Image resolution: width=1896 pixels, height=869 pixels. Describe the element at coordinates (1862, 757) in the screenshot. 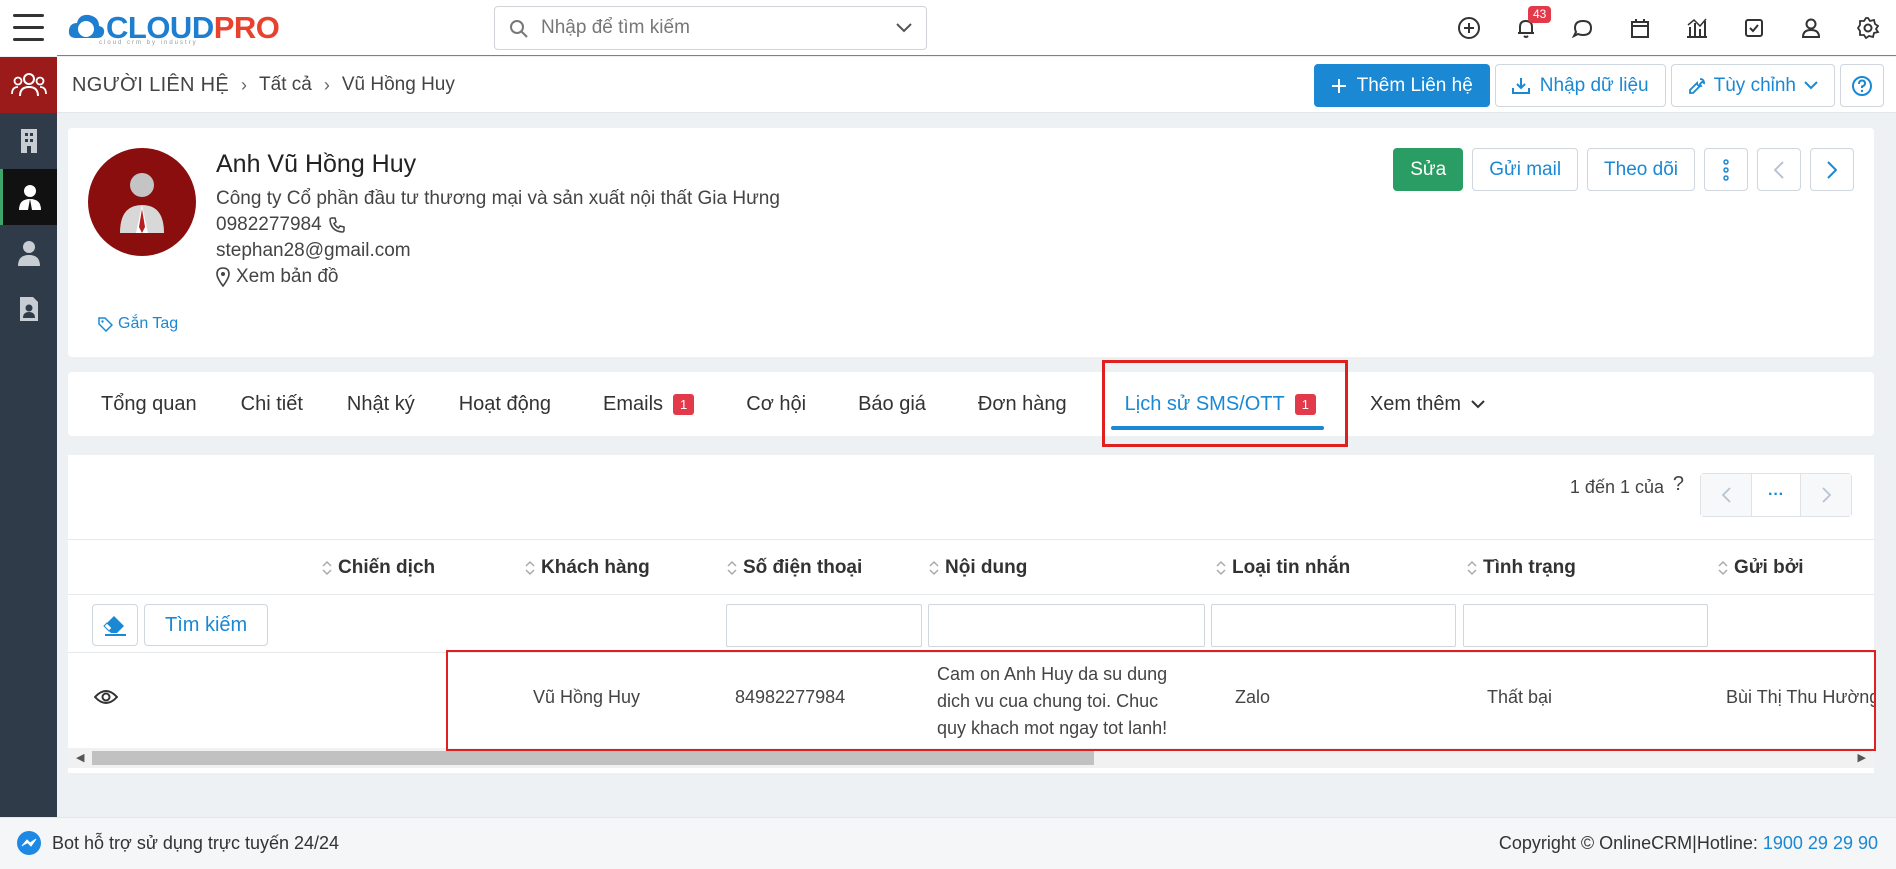

I see `scroll-right-icon: ▶` at that location.